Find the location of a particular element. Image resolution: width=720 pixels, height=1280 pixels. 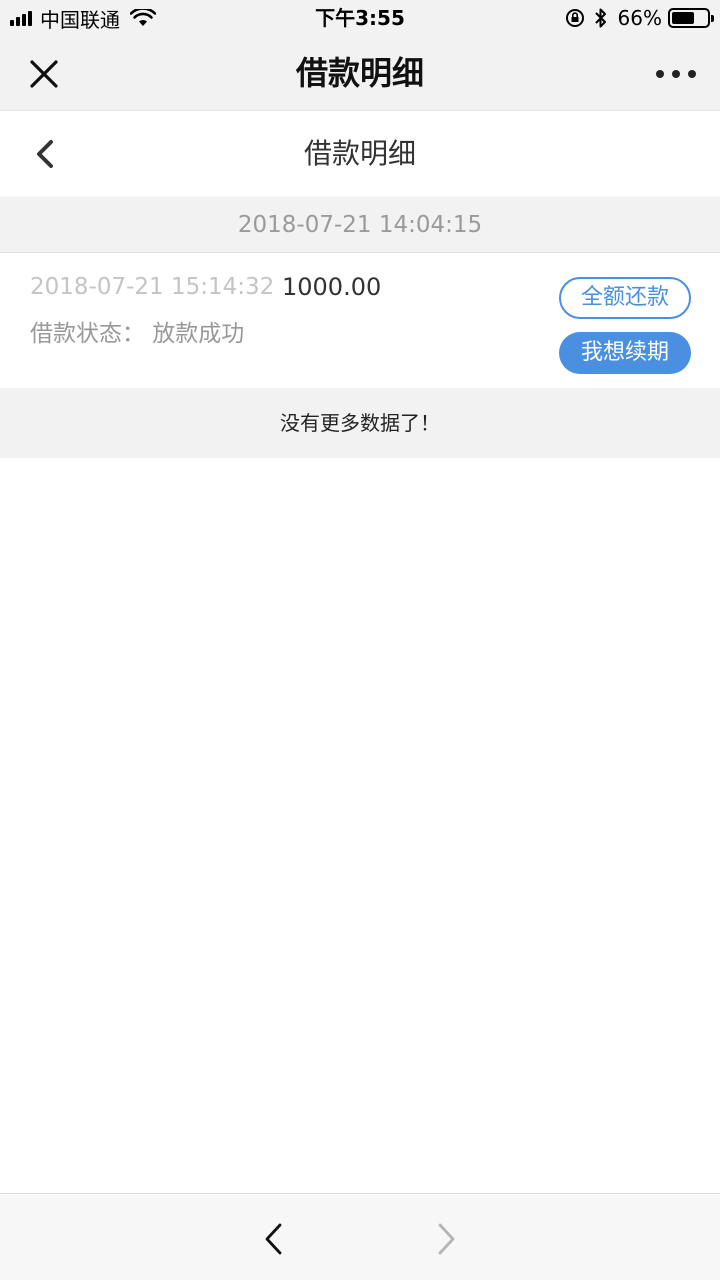

bottom-toolbar is located at coordinates (360, 1236).